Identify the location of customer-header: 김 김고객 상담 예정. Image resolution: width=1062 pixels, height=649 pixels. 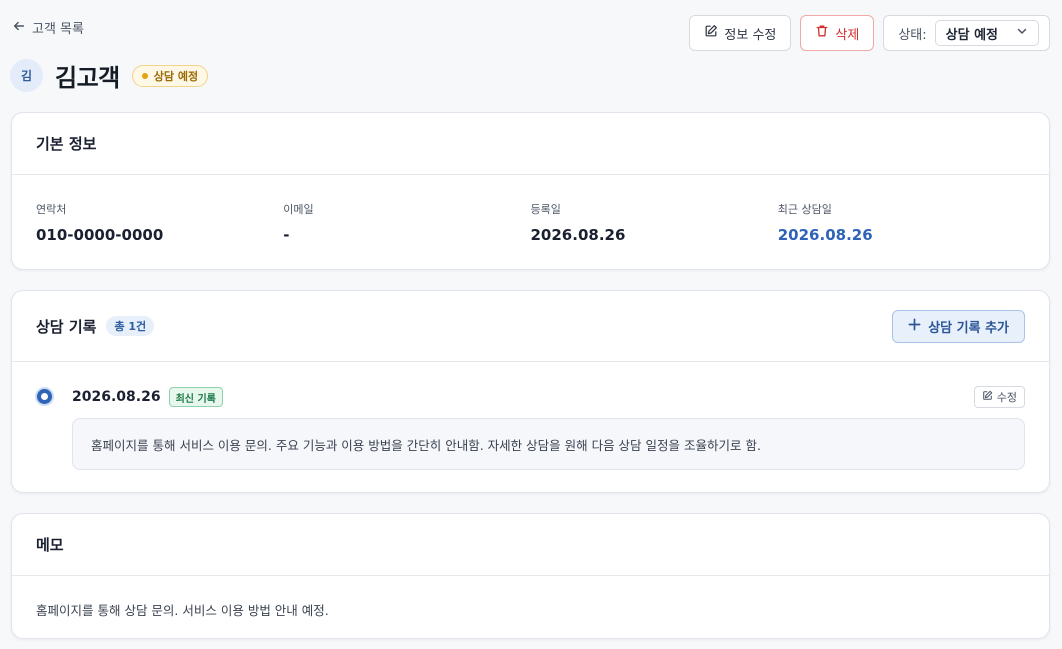
(109, 75).